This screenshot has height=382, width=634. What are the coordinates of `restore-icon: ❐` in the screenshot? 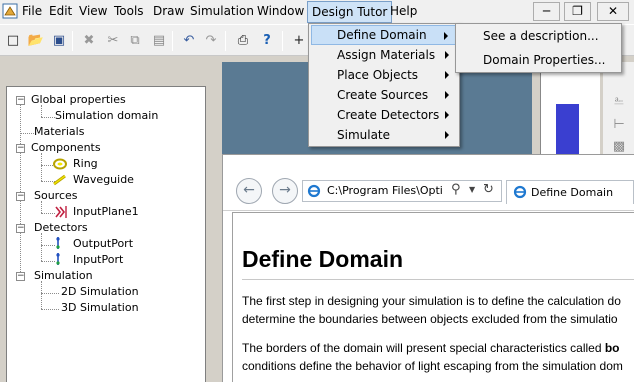 It's located at (577, 11).